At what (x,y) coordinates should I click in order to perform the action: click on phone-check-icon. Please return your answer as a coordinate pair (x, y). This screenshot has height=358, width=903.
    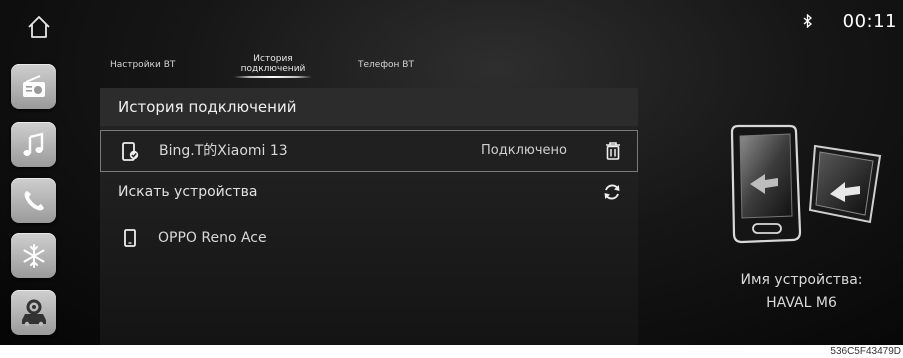
    Looking at the image, I should click on (130, 151).